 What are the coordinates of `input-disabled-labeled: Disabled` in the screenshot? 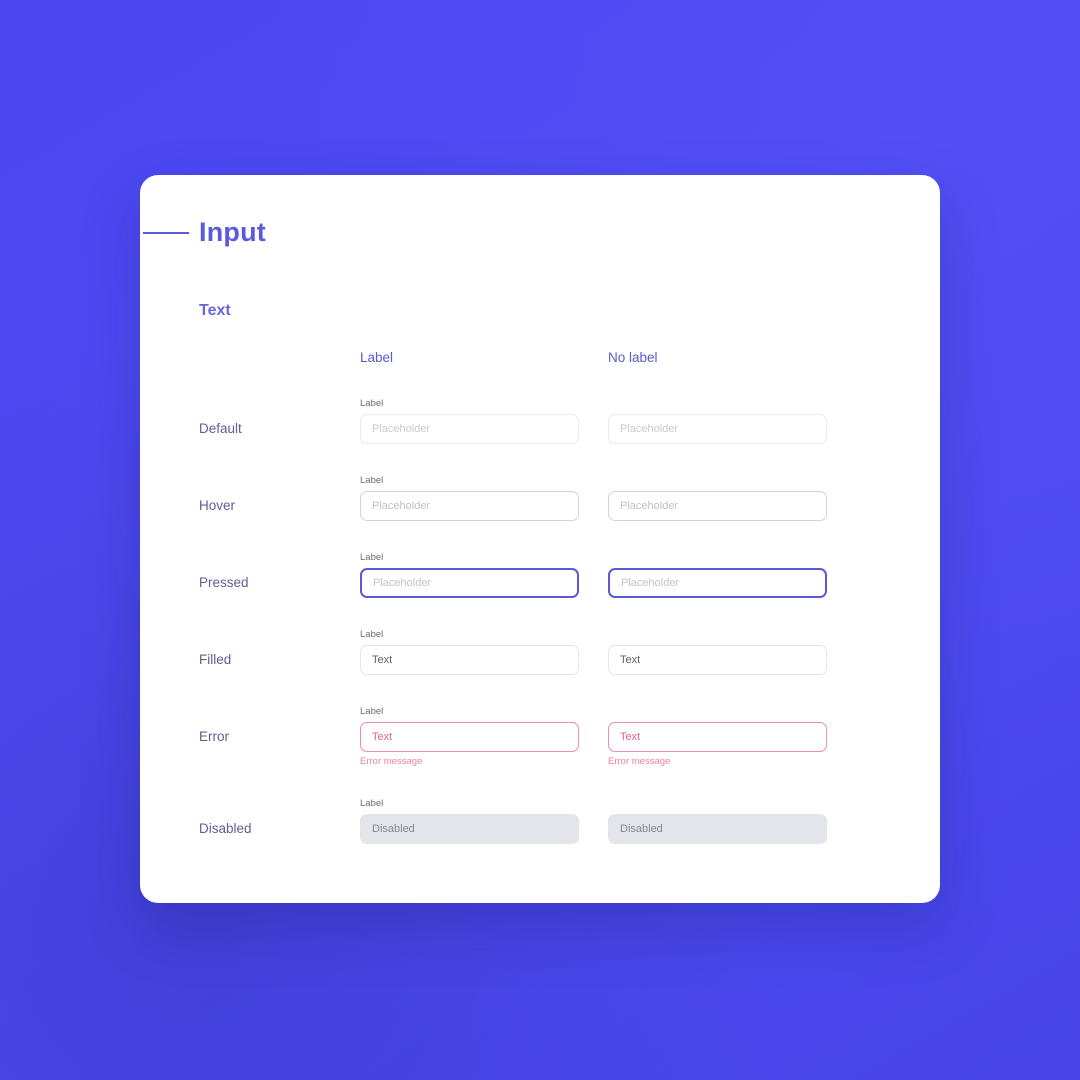 It's located at (469, 829).